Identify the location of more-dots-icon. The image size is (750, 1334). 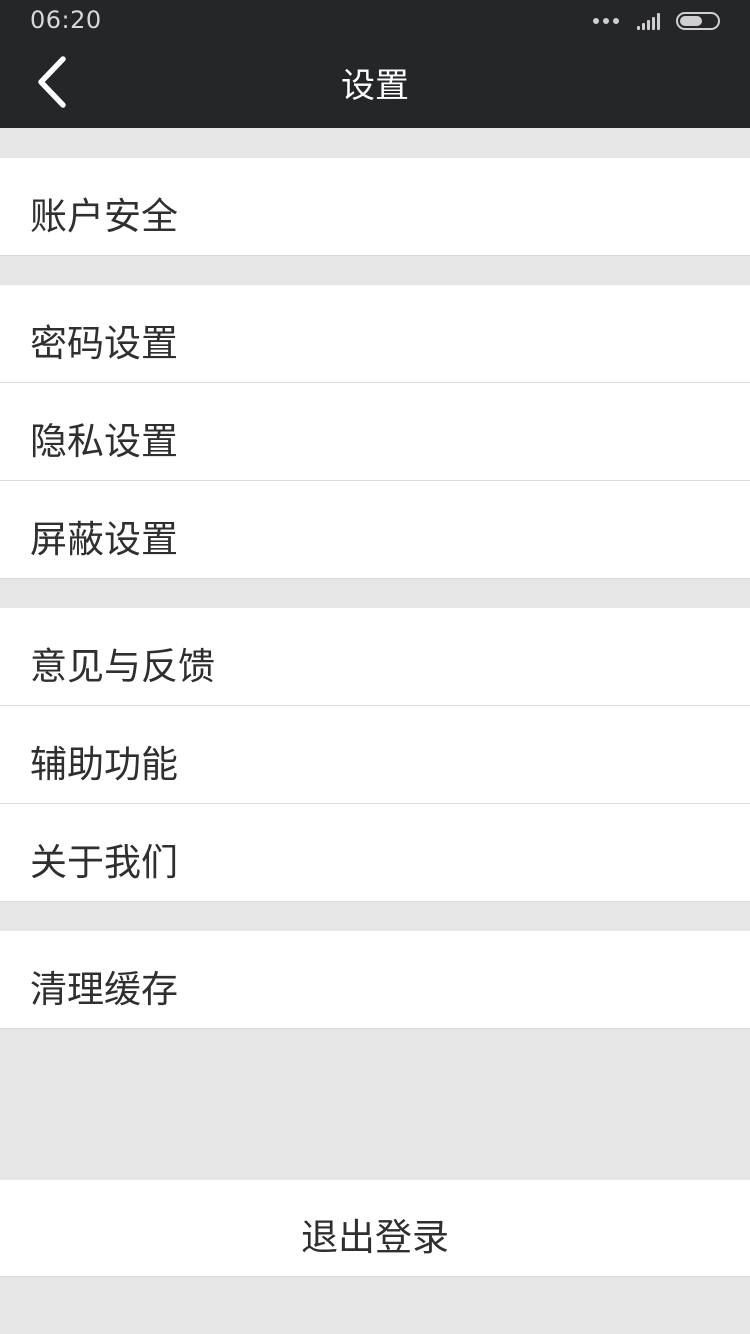
(608, 21).